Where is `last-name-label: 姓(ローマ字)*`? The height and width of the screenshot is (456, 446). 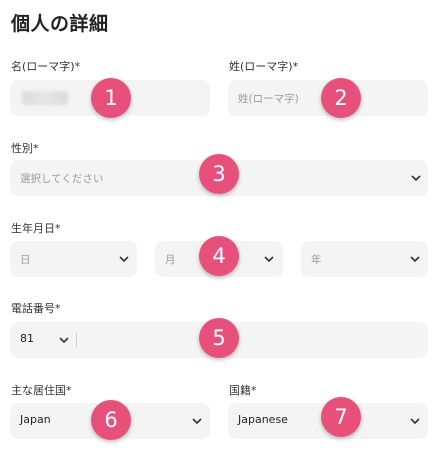
last-name-label: 姓(ローマ字)* is located at coordinates (264, 66).